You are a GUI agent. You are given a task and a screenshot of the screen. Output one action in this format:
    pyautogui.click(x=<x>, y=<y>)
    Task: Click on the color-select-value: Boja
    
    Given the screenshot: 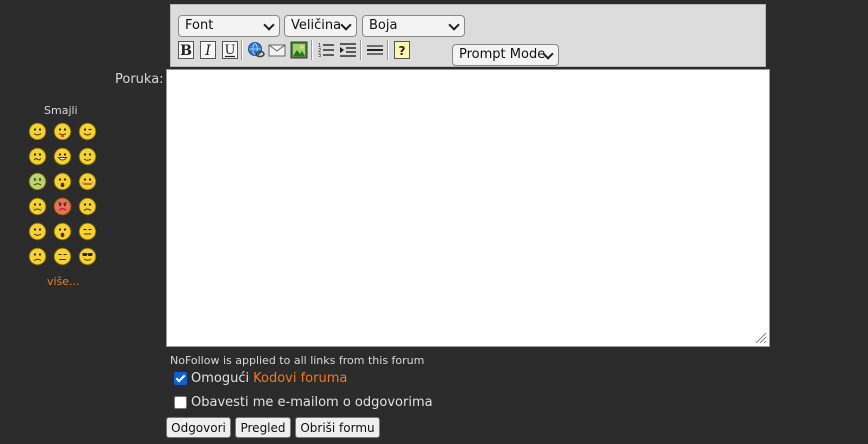 What is the action you would take?
    pyautogui.click(x=383, y=25)
    